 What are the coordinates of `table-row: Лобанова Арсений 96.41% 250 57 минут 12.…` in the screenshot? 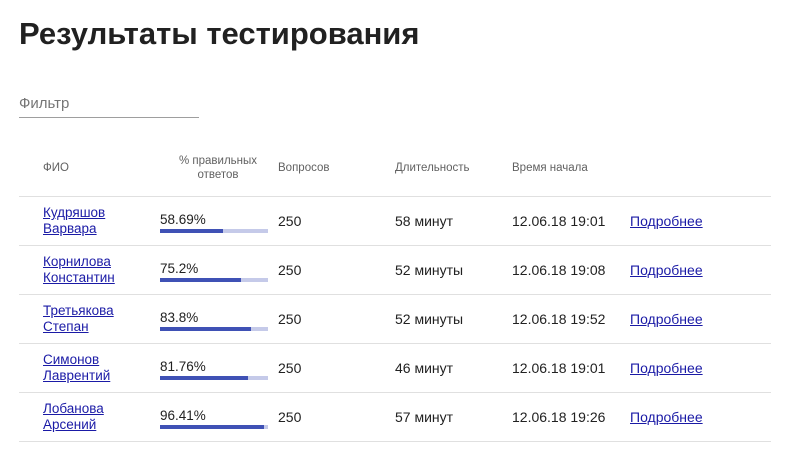 It's located at (395, 417).